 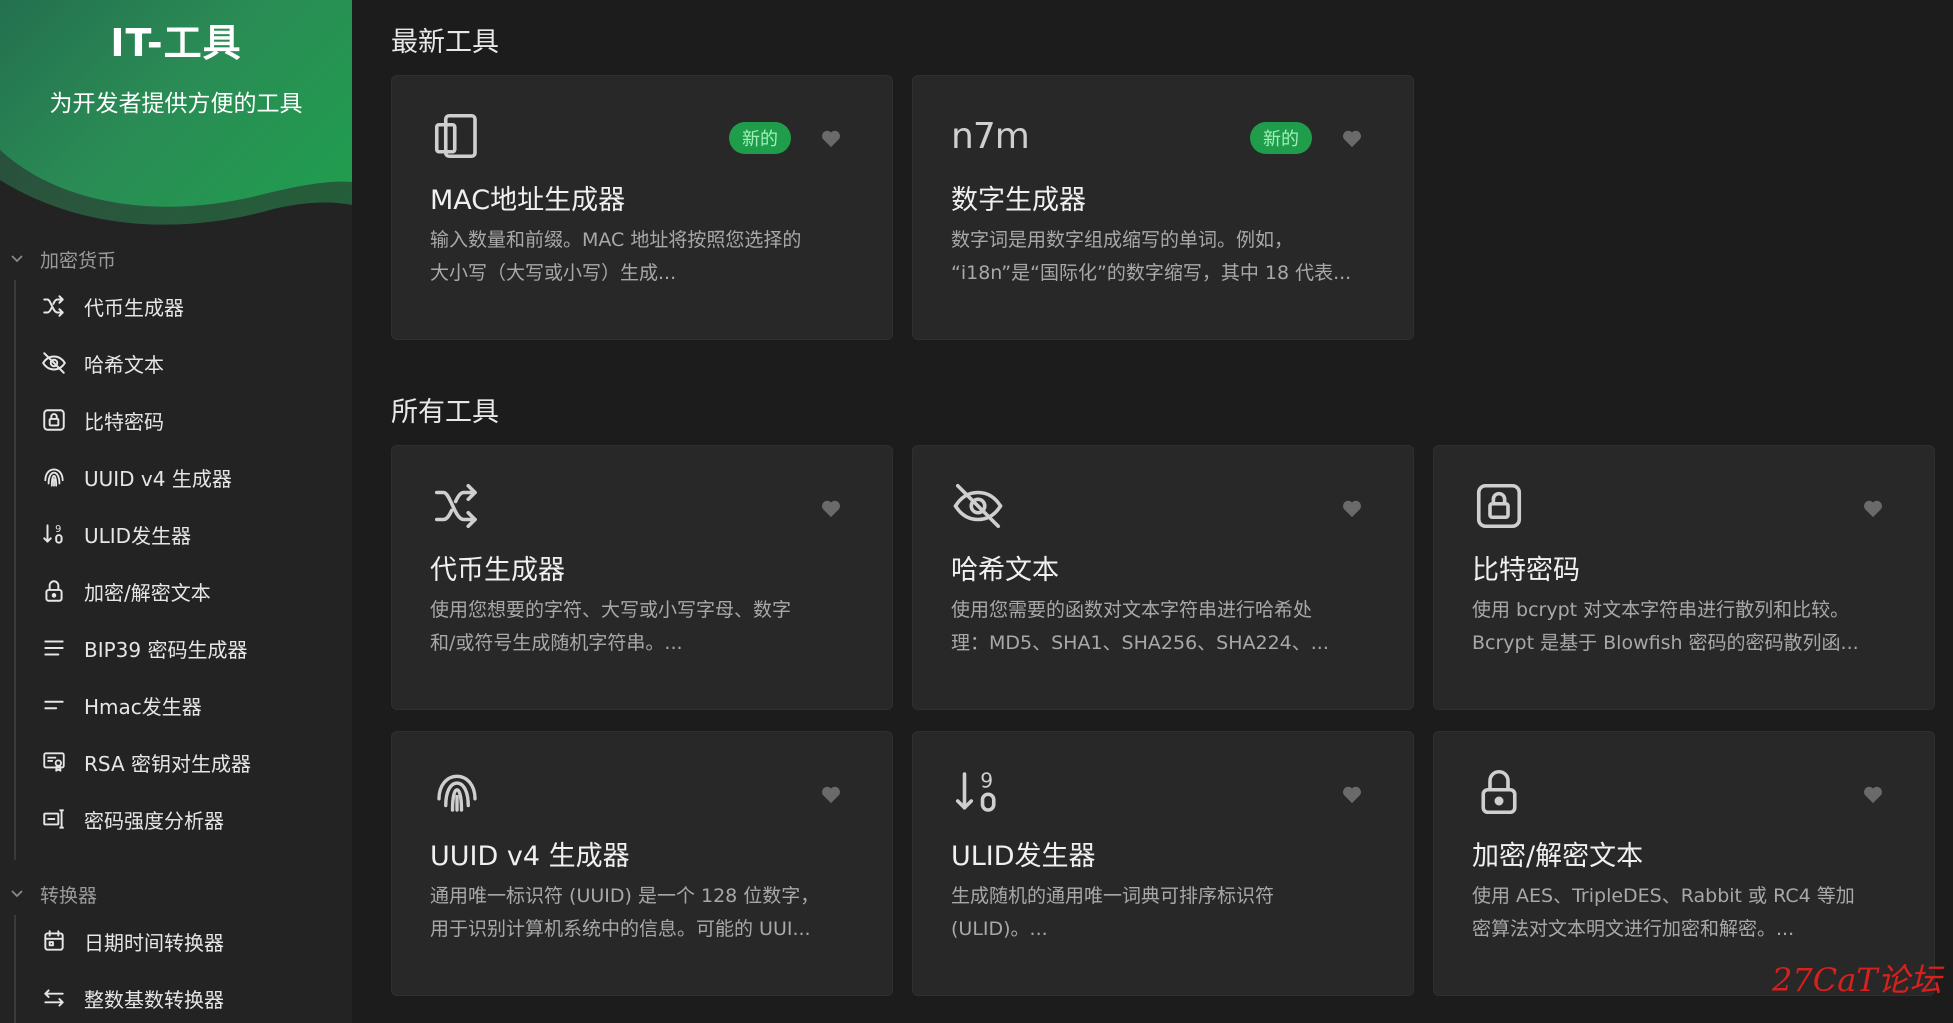 I want to click on tool-card-title: MAC地址生成器, so click(x=528, y=200).